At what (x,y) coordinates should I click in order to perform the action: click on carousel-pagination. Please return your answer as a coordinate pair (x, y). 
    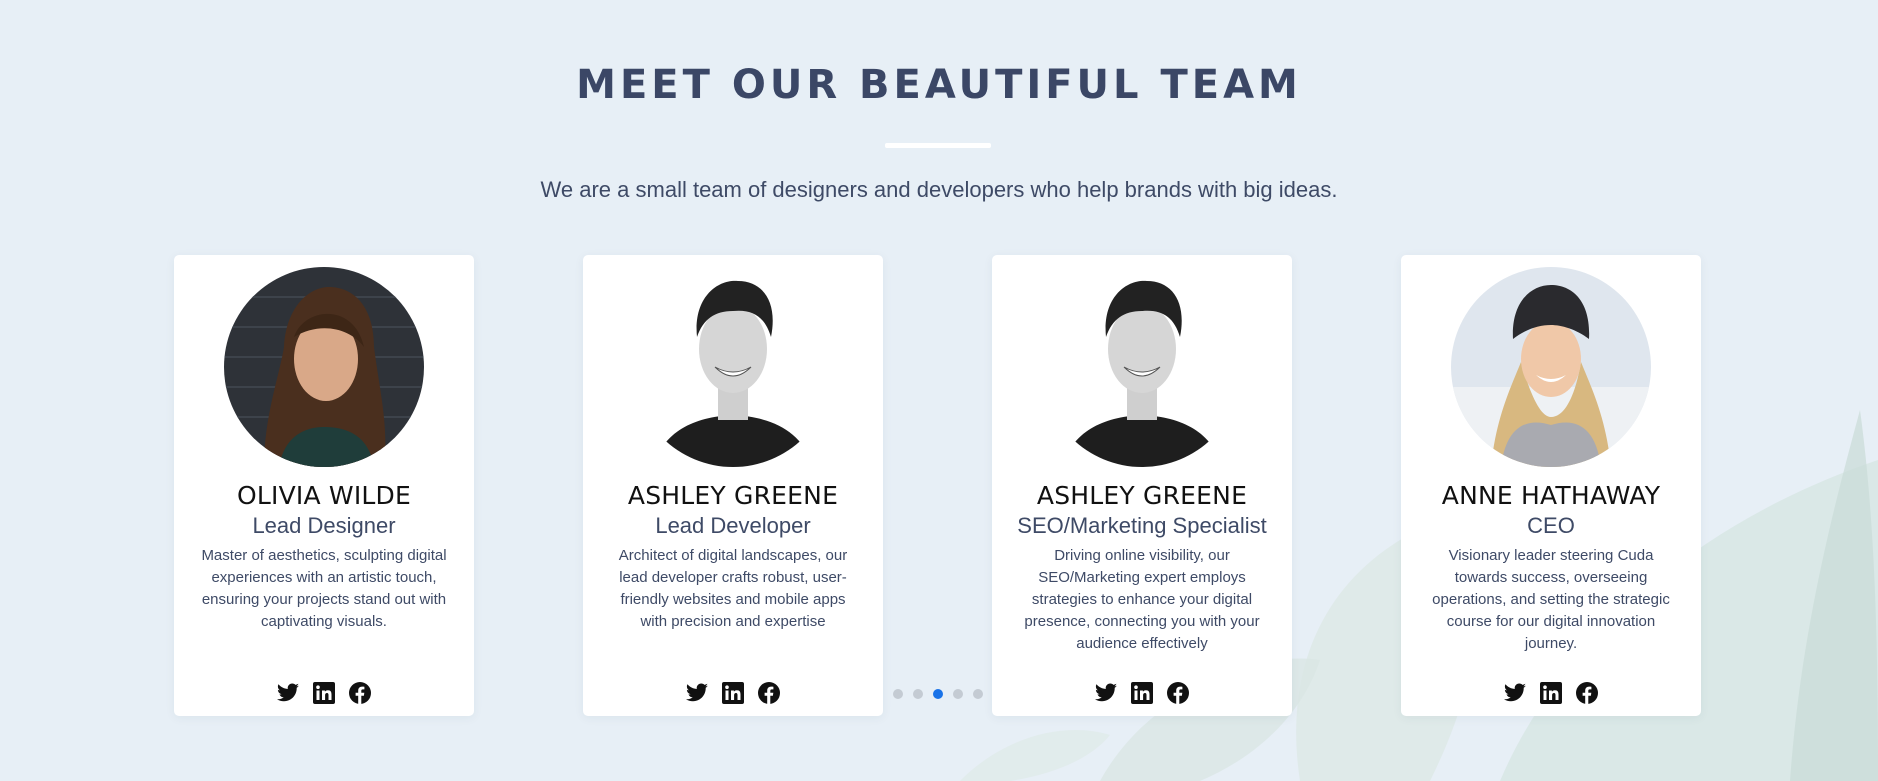
    Looking at the image, I should click on (938, 694).